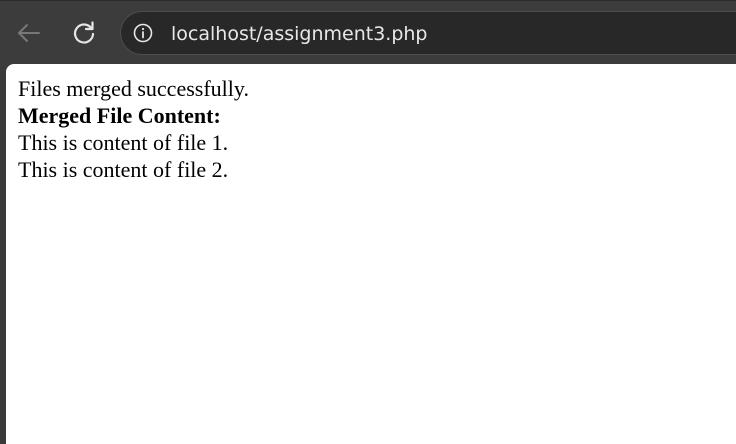 The height and width of the screenshot is (444, 736). I want to click on merged-content-heading: Merged File Content:, so click(119, 115).